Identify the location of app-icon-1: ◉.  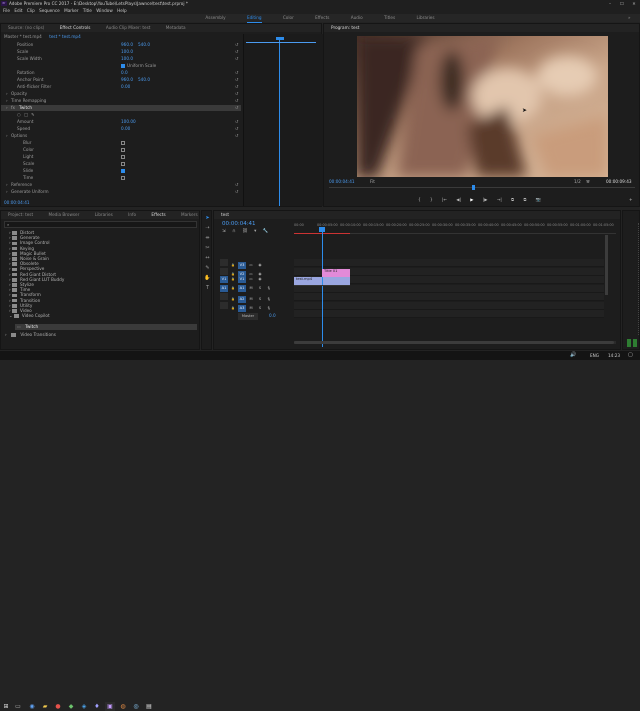
(32, 706).